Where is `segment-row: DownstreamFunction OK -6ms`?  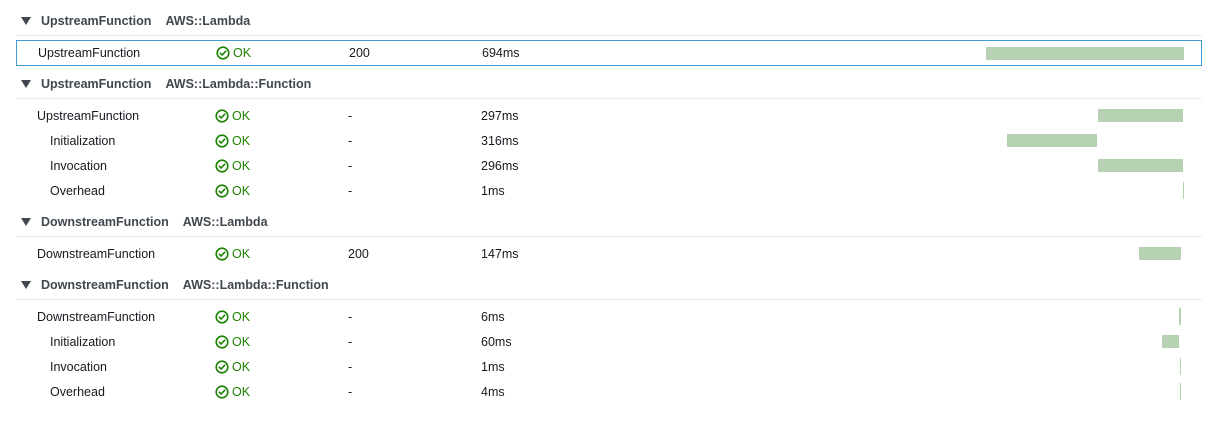 segment-row: DownstreamFunction OK -6ms is located at coordinates (609, 316).